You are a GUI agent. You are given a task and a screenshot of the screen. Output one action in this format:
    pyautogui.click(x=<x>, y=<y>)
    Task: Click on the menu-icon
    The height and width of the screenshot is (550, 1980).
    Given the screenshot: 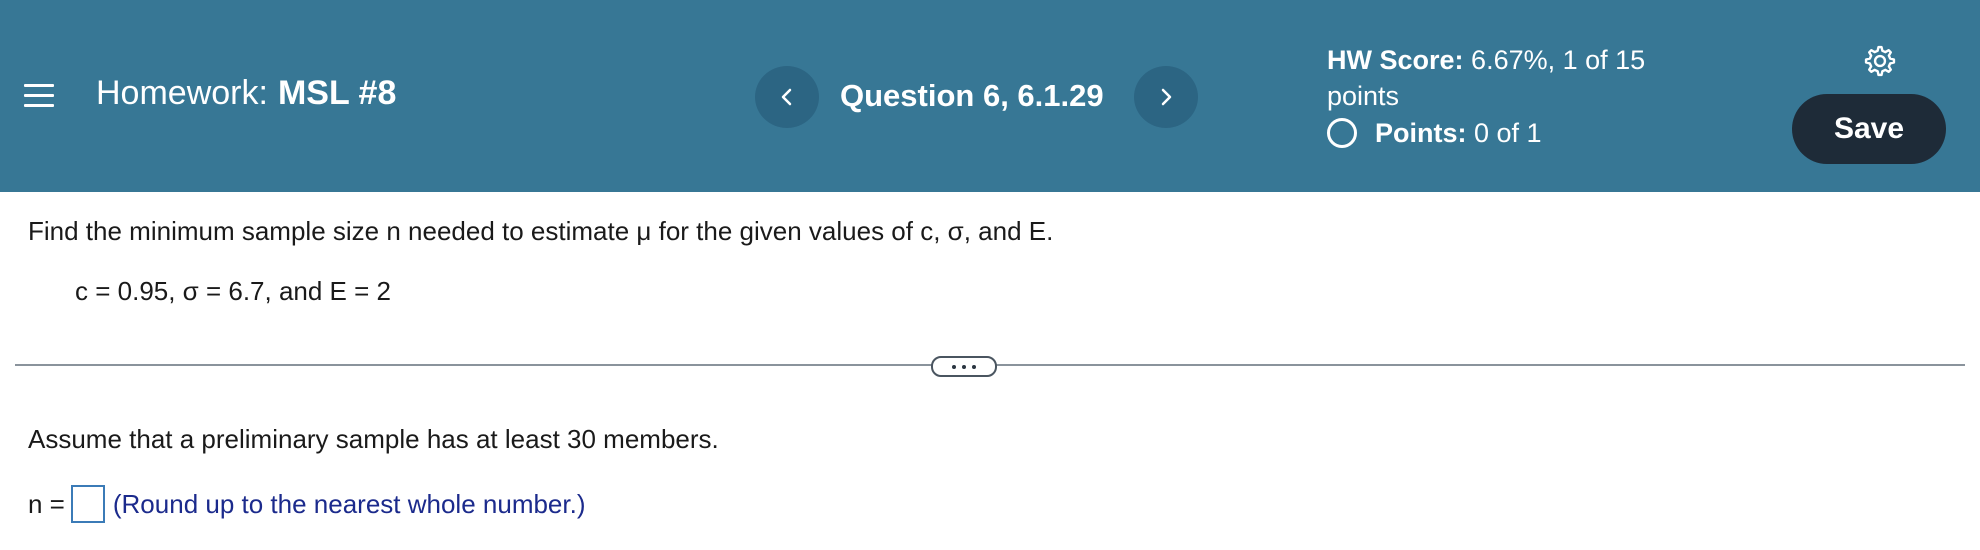 What is the action you would take?
    pyautogui.click(x=39, y=95)
    